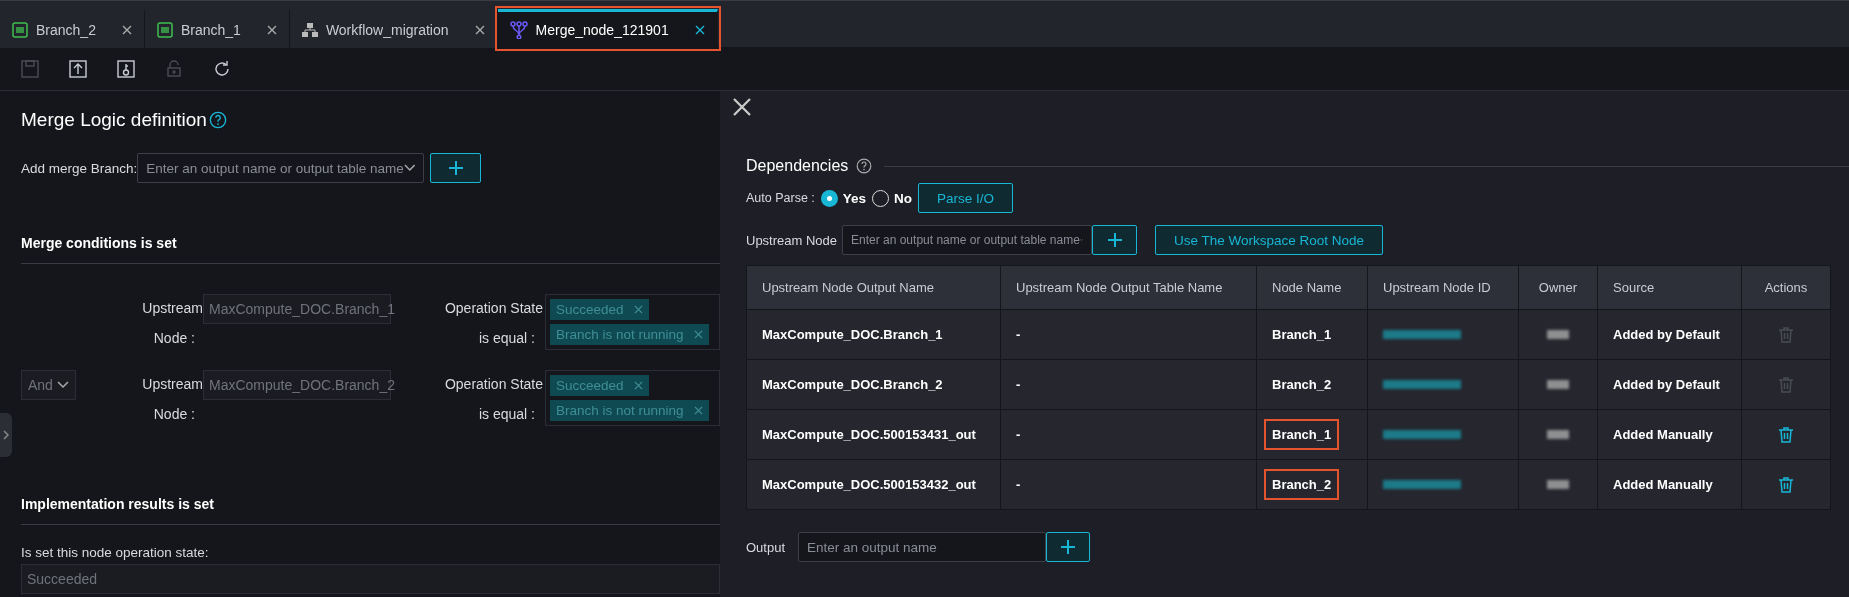  Describe the element at coordinates (370, 579) in the screenshot. I see `operation-state-field: Succeeded` at that location.